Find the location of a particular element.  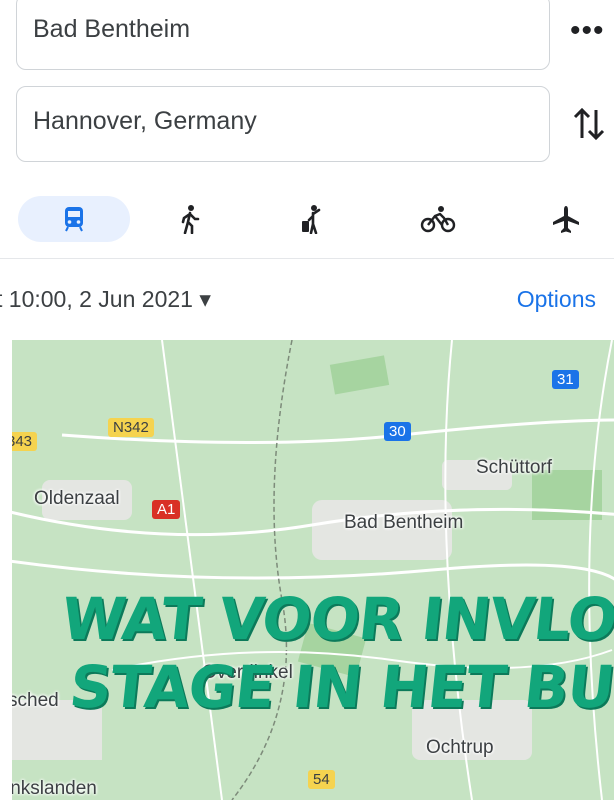

swap-directions-icon is located at coordinates (589, 124).